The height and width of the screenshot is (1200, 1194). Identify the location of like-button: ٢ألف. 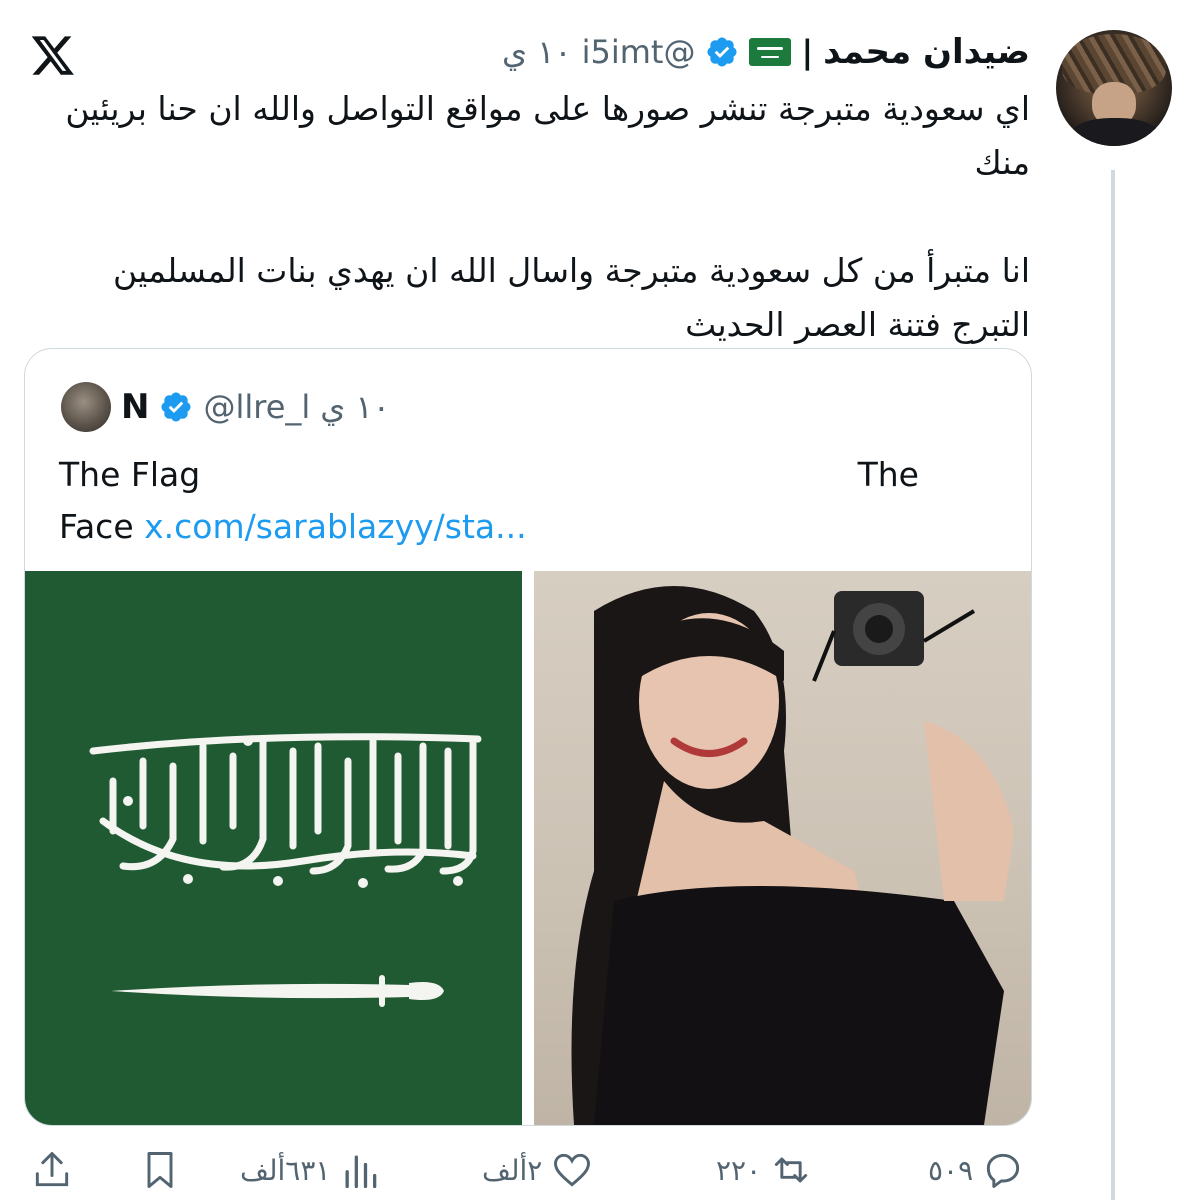
(538, 1170).